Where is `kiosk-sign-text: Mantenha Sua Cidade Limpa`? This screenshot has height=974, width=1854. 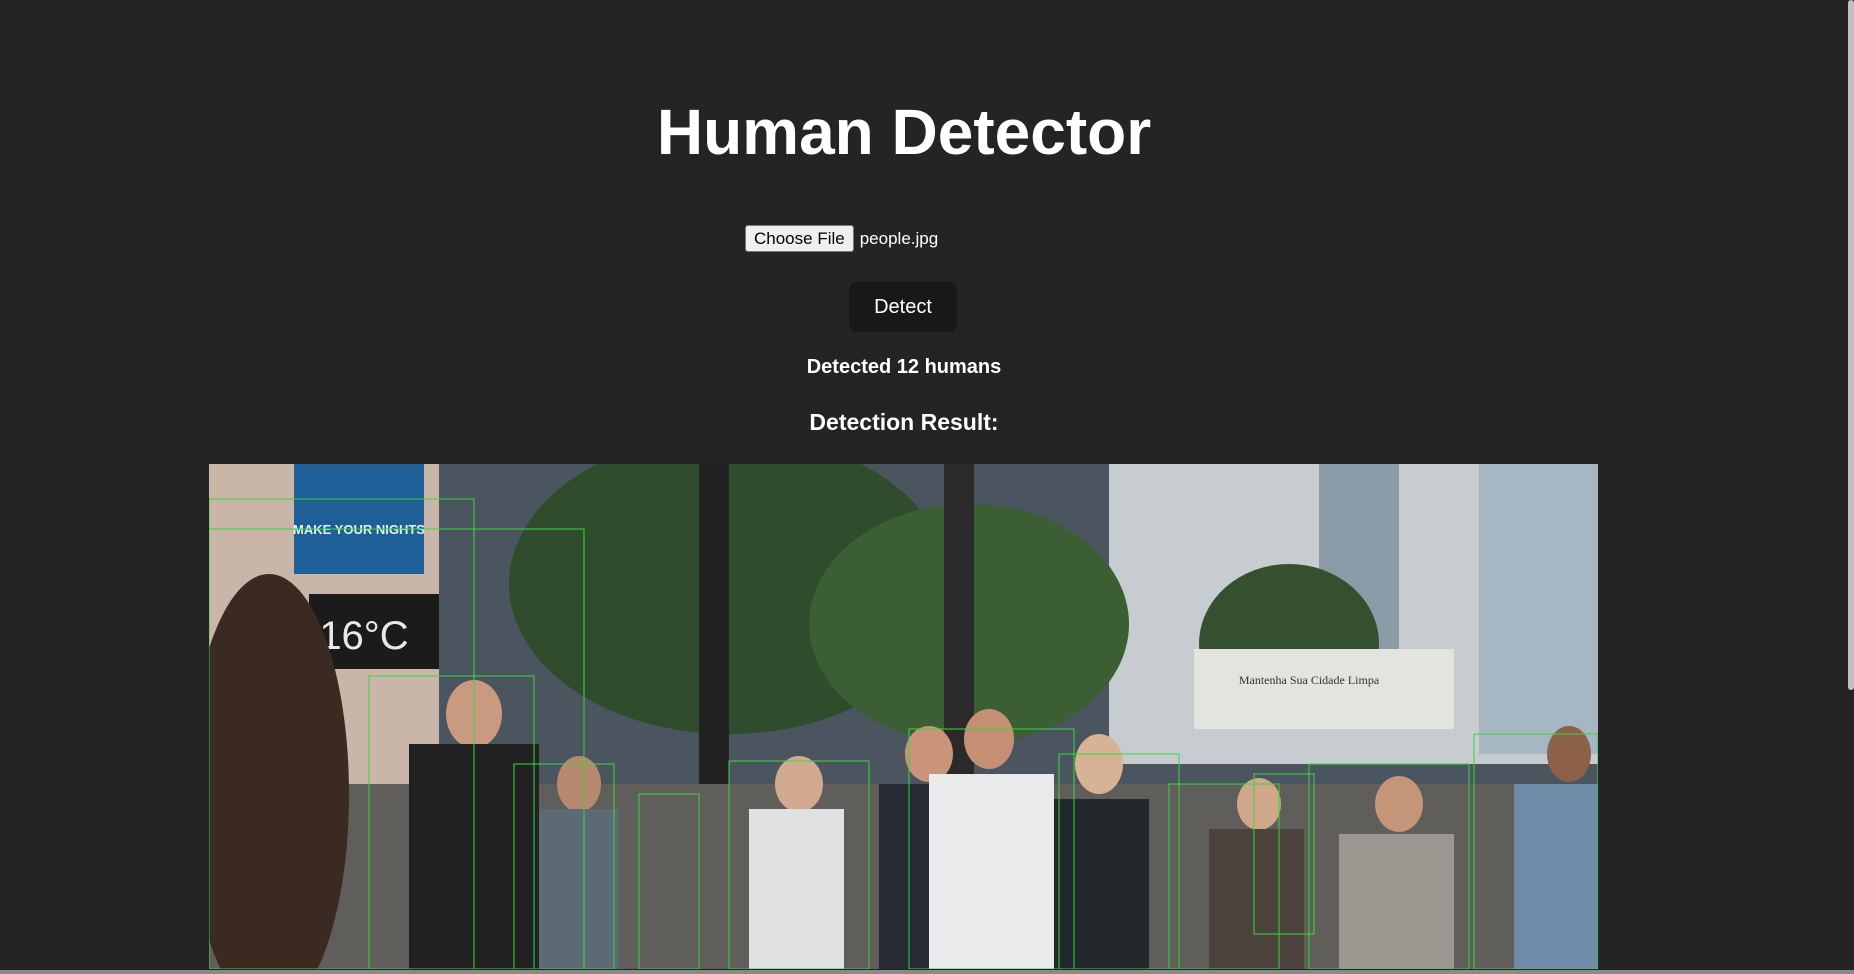
kiosk-sign-text: Mantenha Sua Cidade Limpa is located at coordinates (1309, 680).